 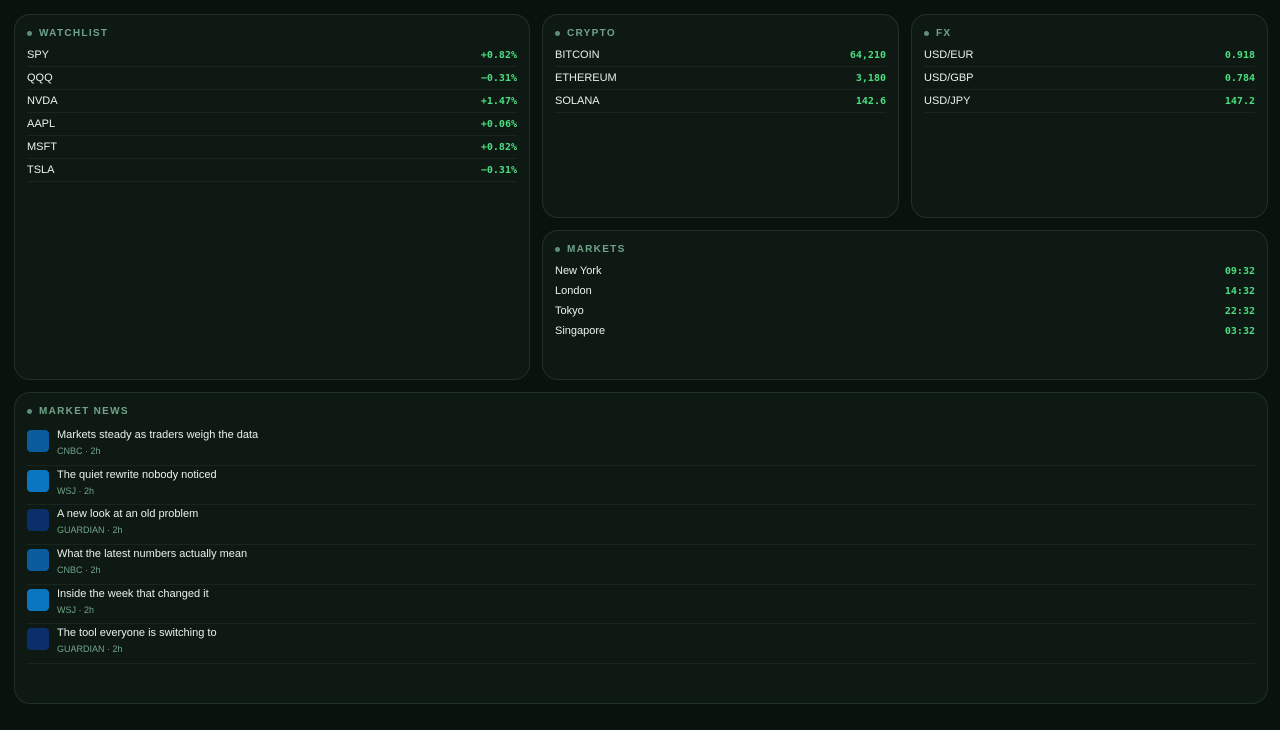 I want to click on markets-title: MARKETS, so click(x=905, y=249).